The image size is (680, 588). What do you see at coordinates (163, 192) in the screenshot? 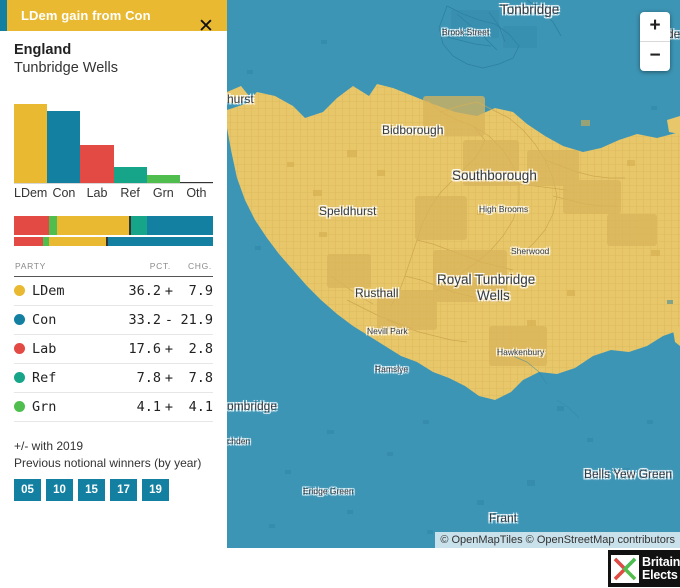
I see `bar-x-label: Grn` at bounding box center [163, 192].